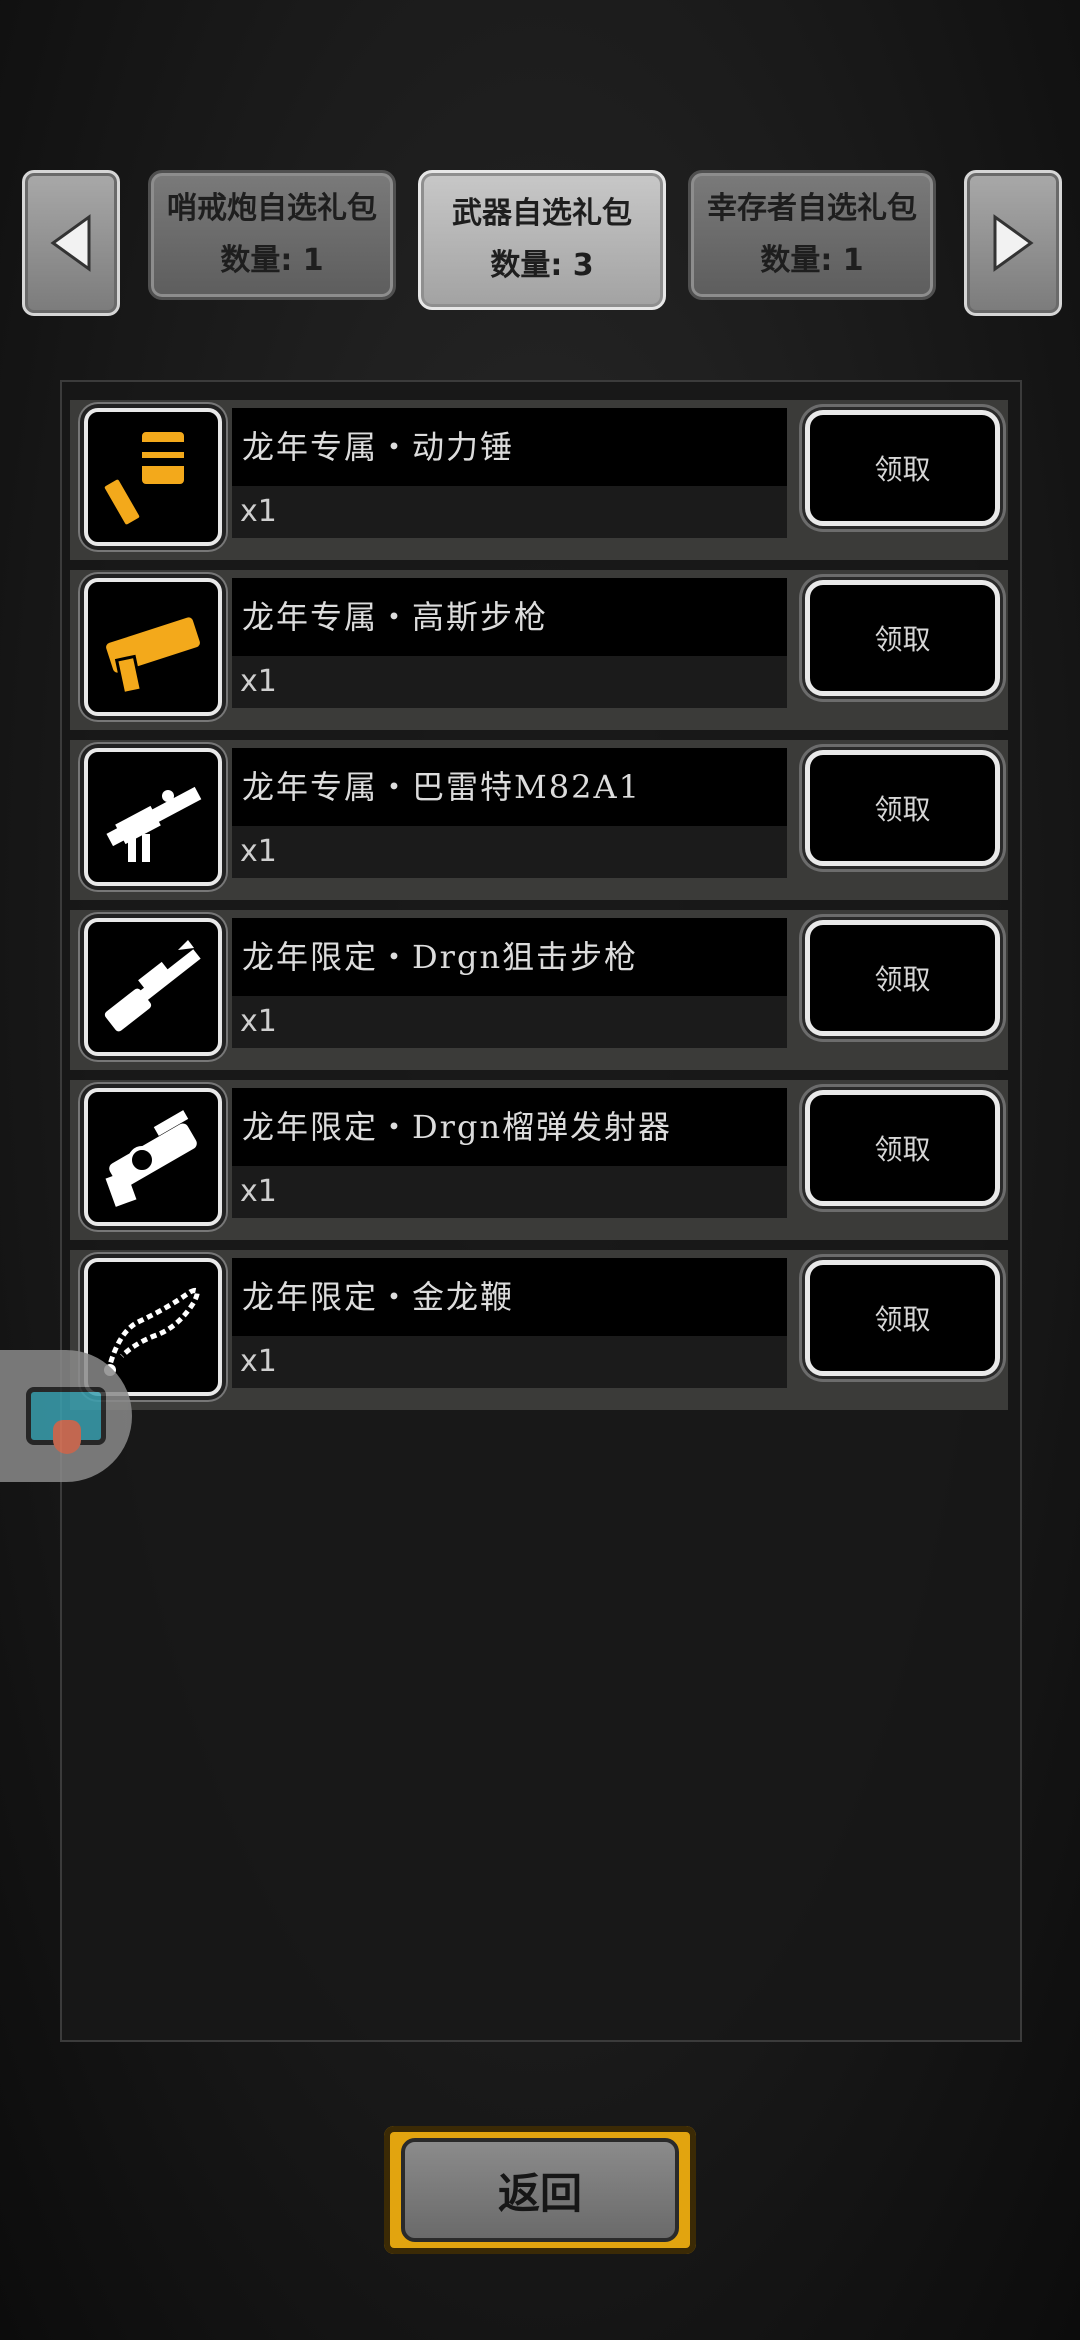 Image resolution: width=1080 pixels, height=2340 pixels. I want to click on tab-title: 幸存者自选礼包, so click(812, 208).